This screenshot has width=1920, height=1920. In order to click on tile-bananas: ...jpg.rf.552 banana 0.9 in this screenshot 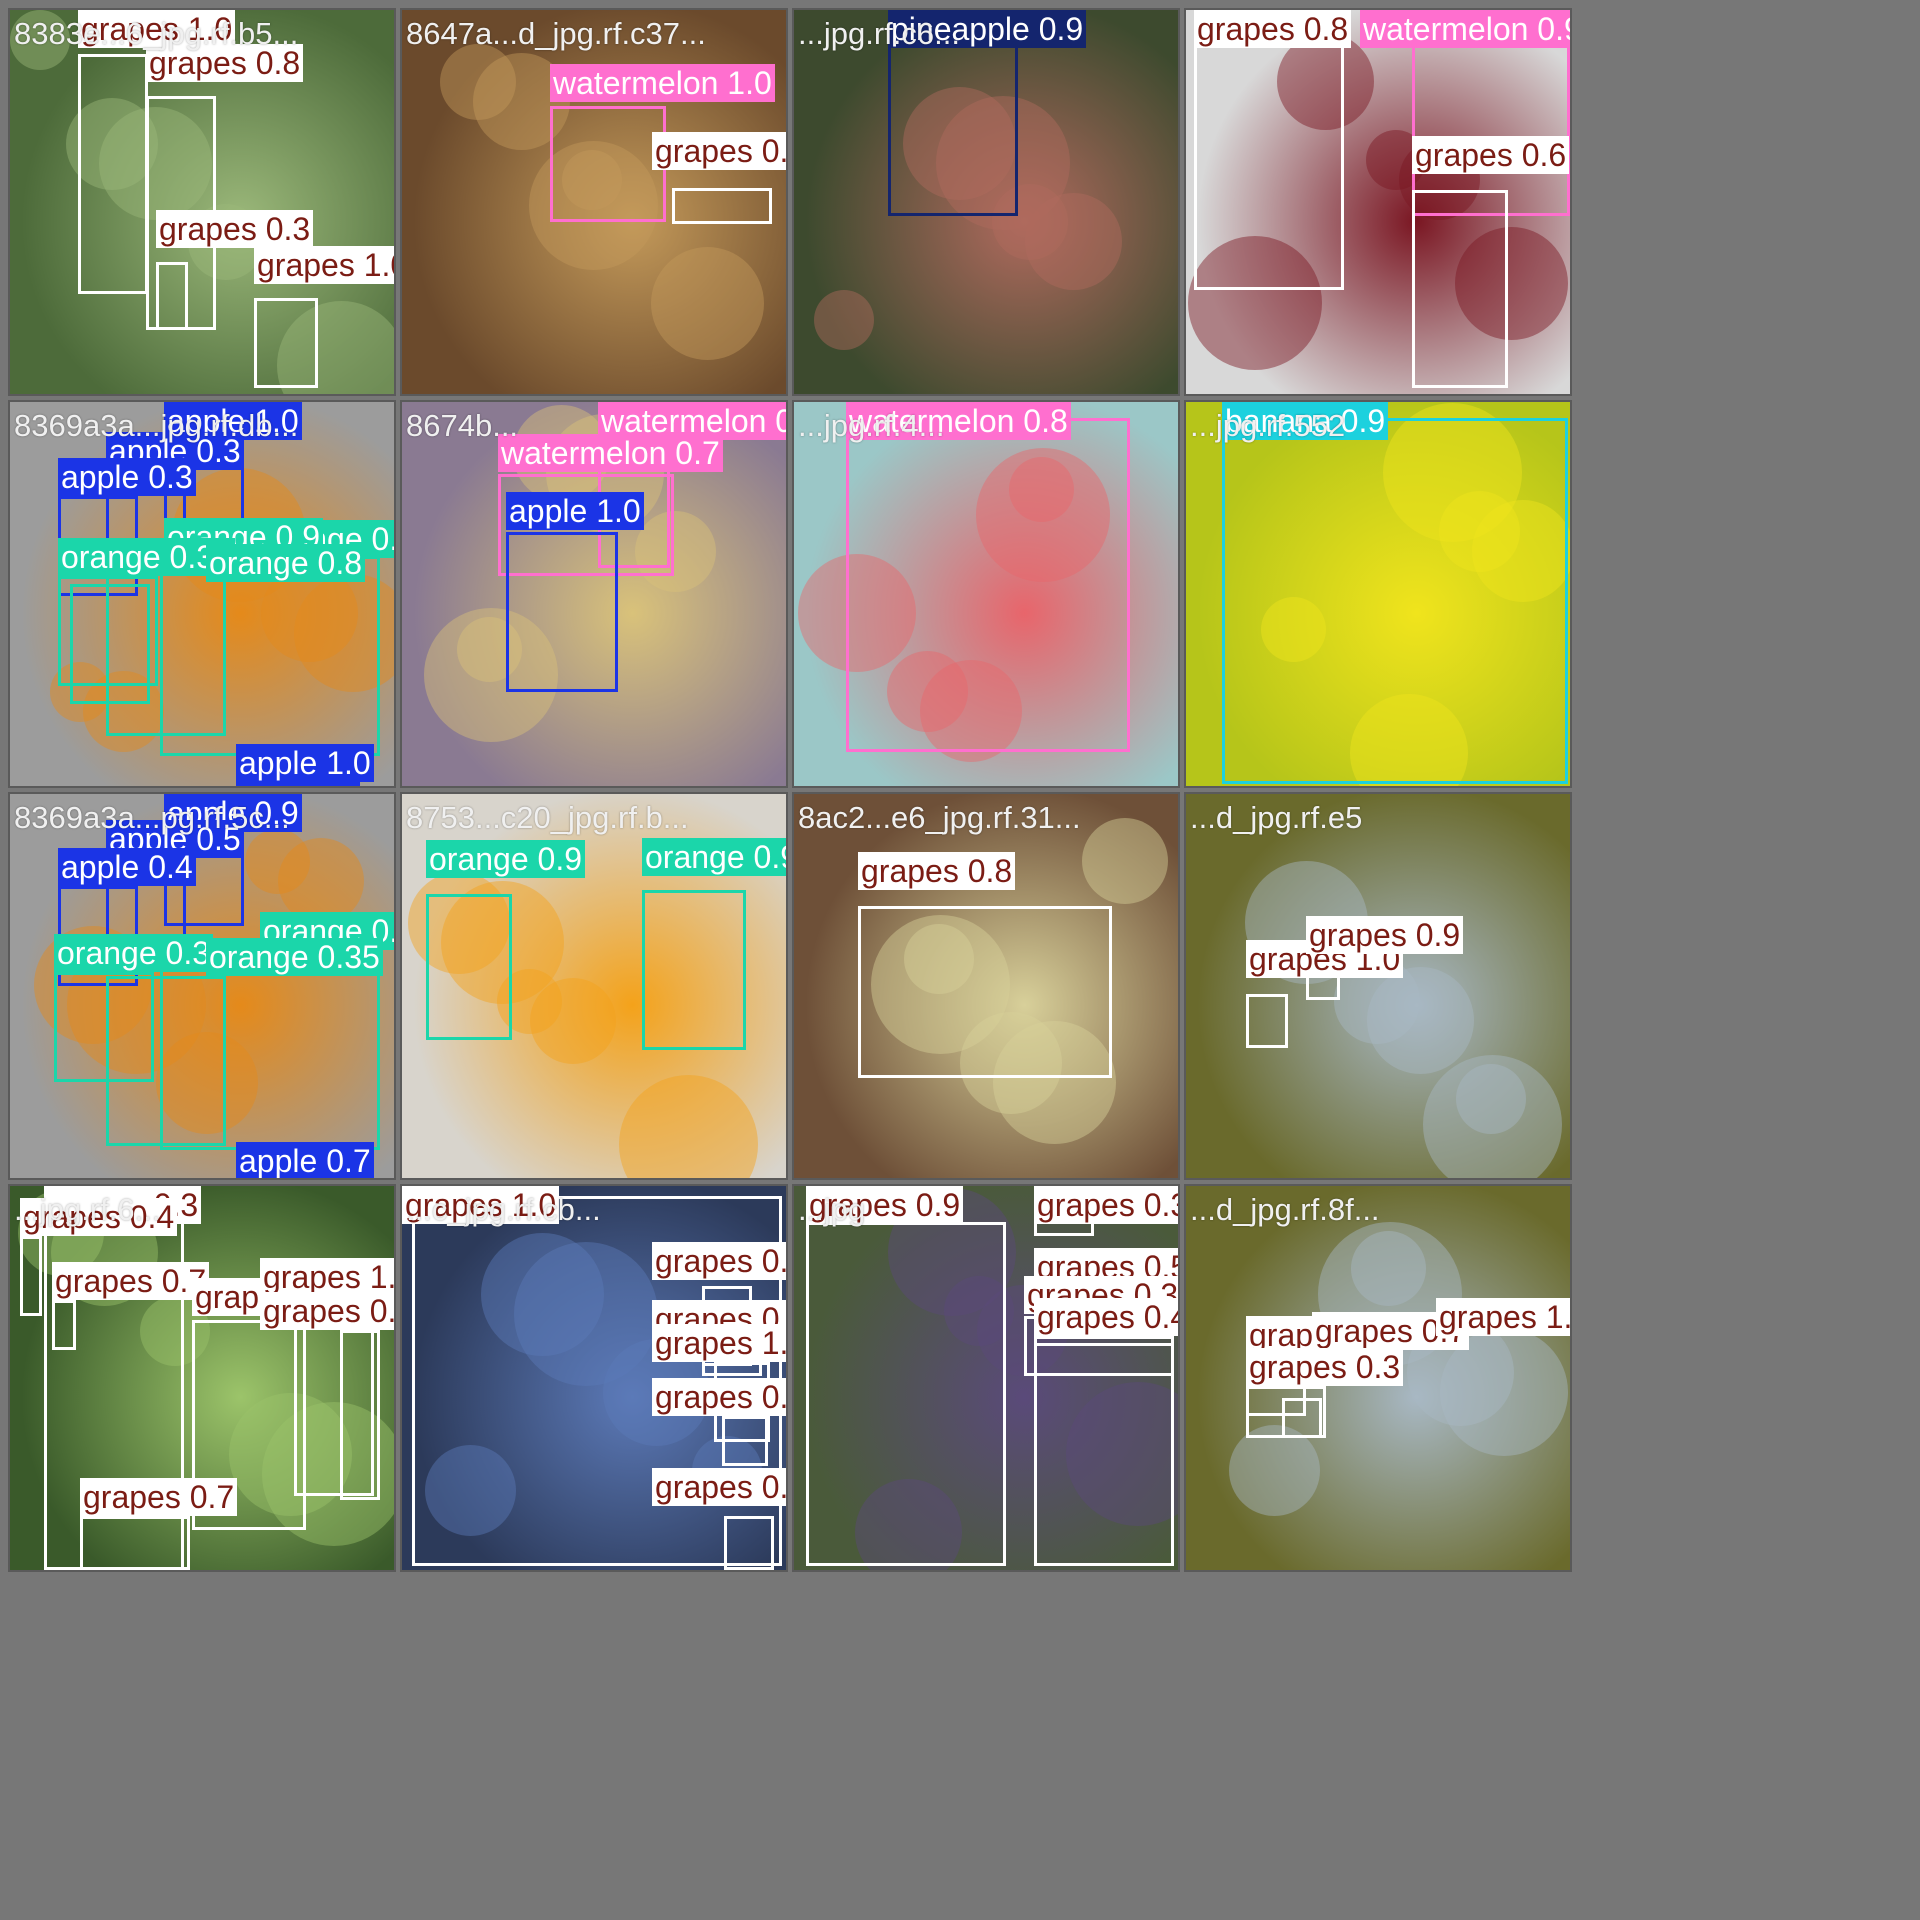, I will do `click(1378, 594)`.